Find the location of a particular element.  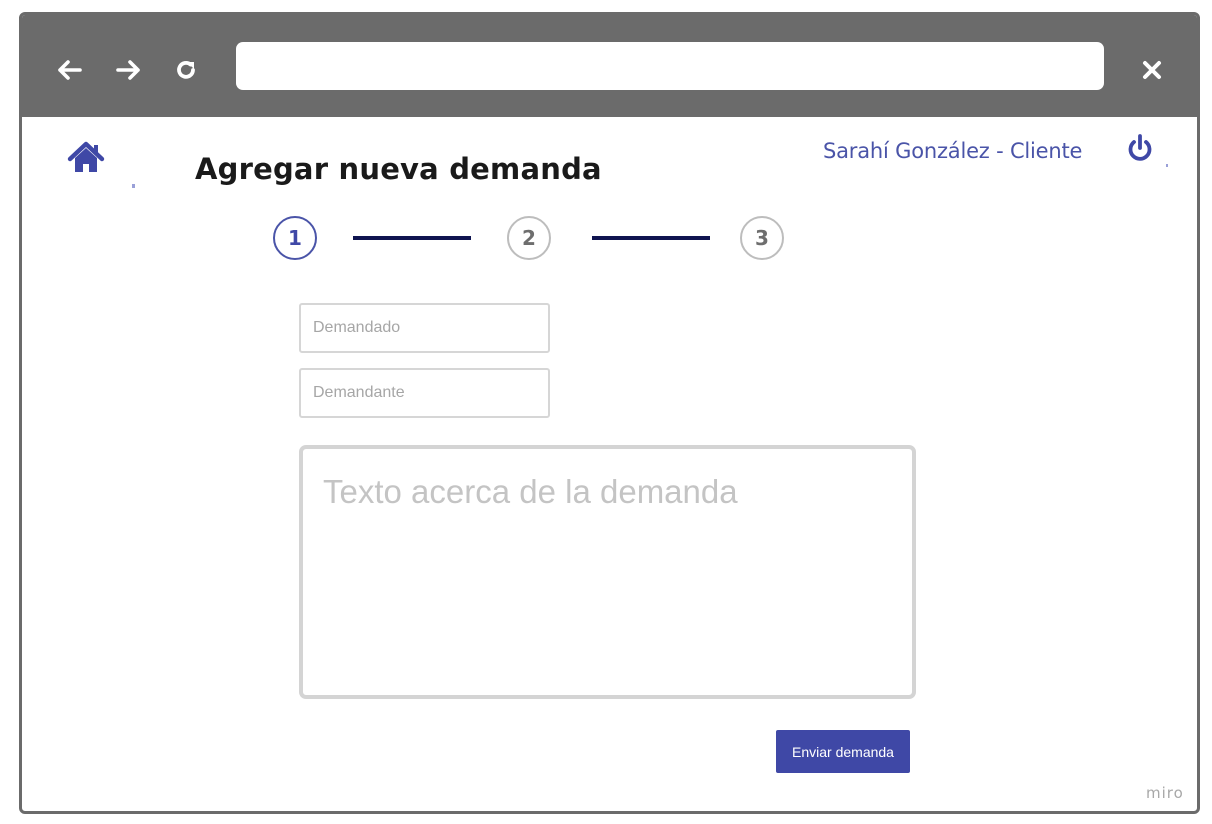

arrow-right-icon is located at coordinates (128, 70).